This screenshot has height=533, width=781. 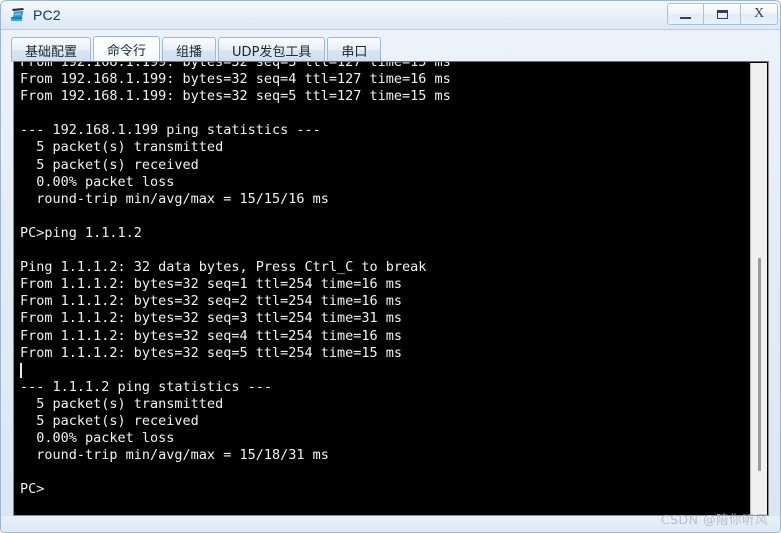 What do you see at coordinates (81, 232) in the screenshot?
I see `terminal-line: PC>ping 1.1.1.2` at bounding box center [81, 232].